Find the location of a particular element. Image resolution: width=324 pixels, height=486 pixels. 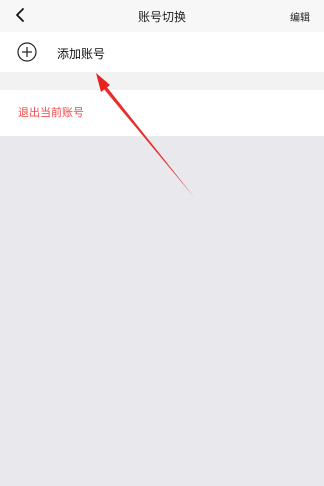

logout-button: 退出当前账号 is located at coordinates (51, 112).